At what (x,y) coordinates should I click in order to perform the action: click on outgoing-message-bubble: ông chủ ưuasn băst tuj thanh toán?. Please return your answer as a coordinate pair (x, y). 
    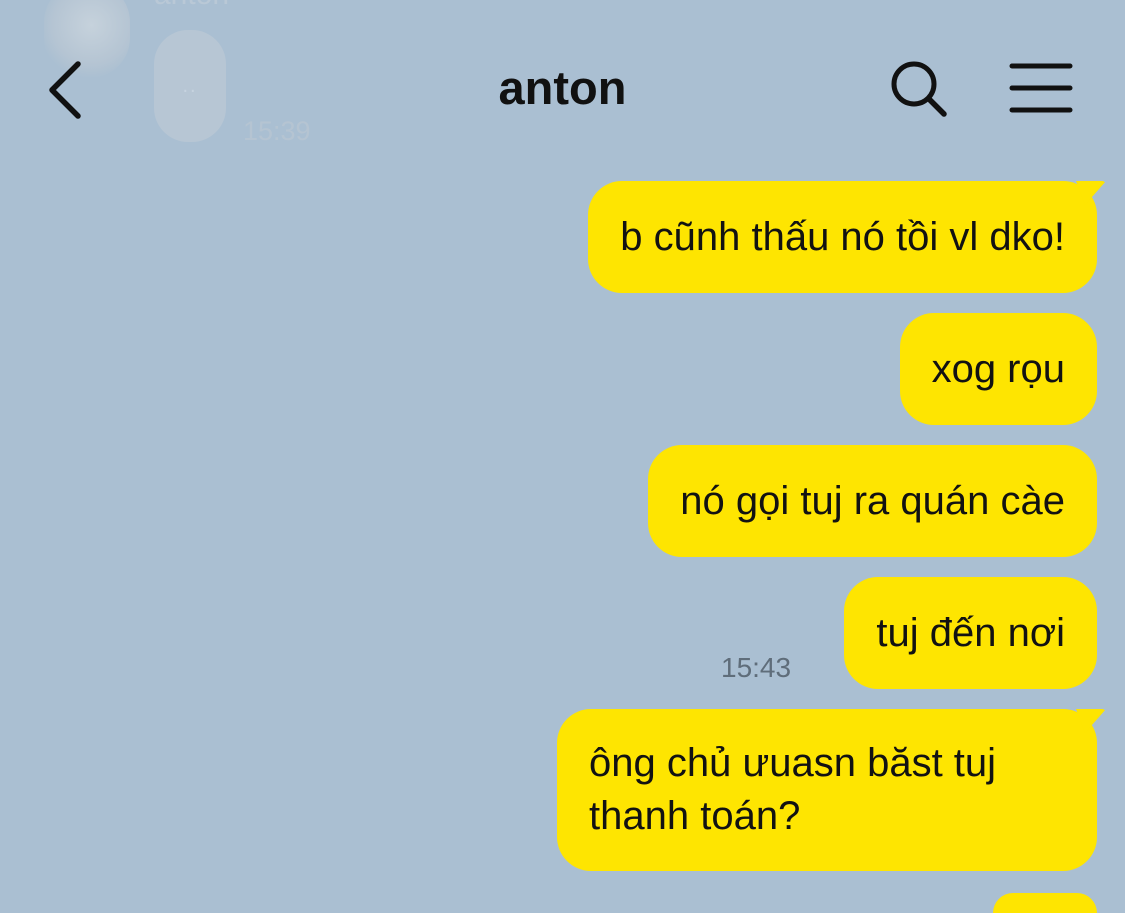
    Looking at the image, I should click on (827, 790).